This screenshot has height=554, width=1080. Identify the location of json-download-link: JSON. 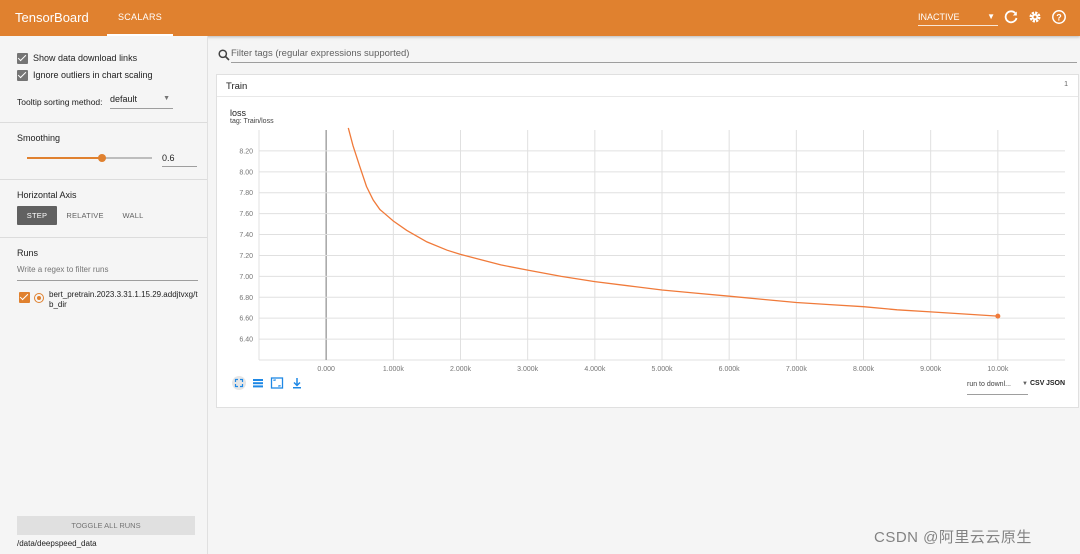
(1055, 383).